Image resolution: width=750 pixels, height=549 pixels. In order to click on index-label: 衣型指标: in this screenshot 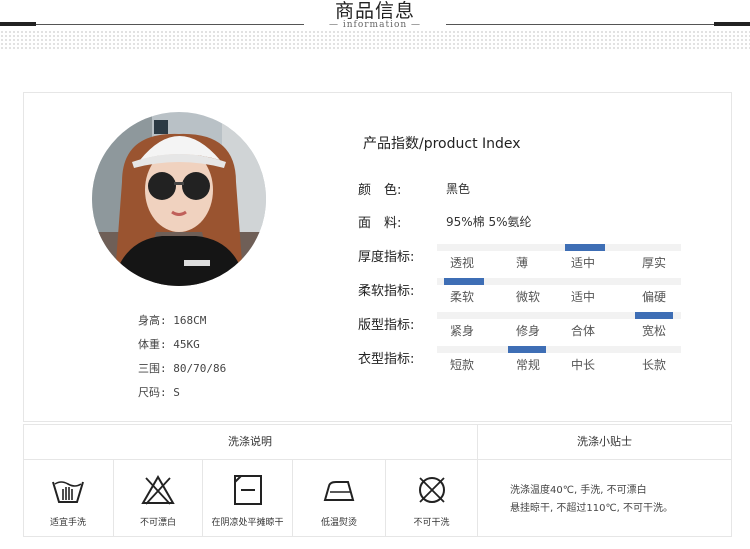, I will do `click(386, 359)`.